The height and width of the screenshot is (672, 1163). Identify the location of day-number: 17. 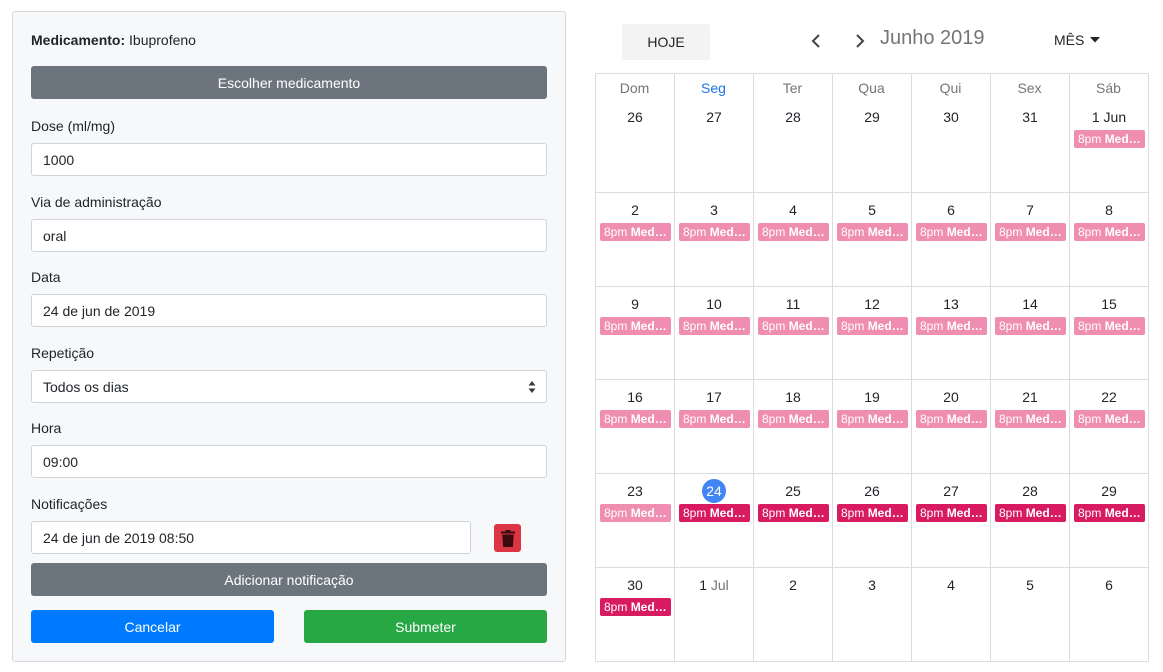
(714, 397).